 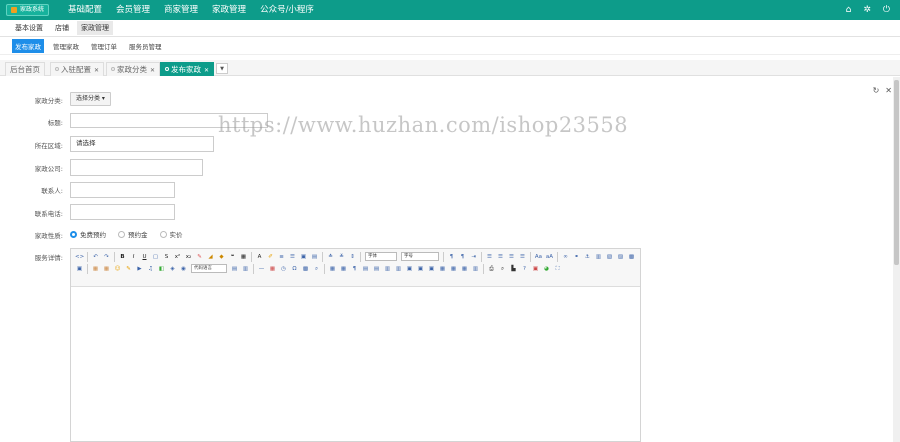 I want to click on font-color-icon: A, so click(x=259, y=257).